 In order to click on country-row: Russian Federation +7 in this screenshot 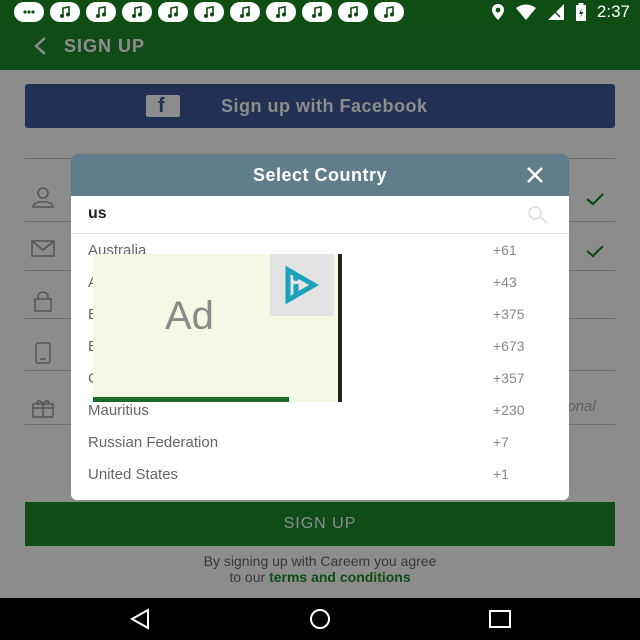, I will do `click(320, 442)`.